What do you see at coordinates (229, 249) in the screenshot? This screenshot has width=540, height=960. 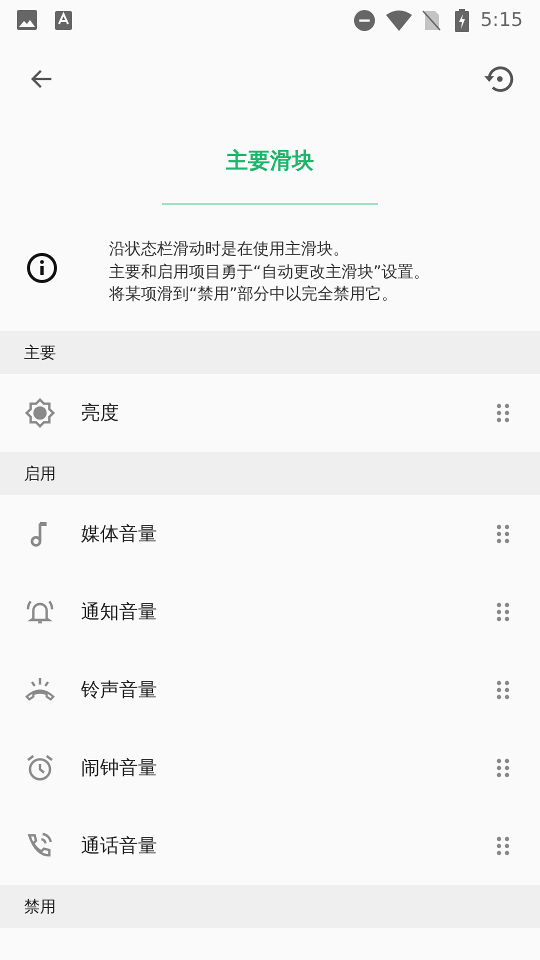 I see `info-text: 沿状态栏滑动时是在使用主滑块。` at bounding box center [229, 249].